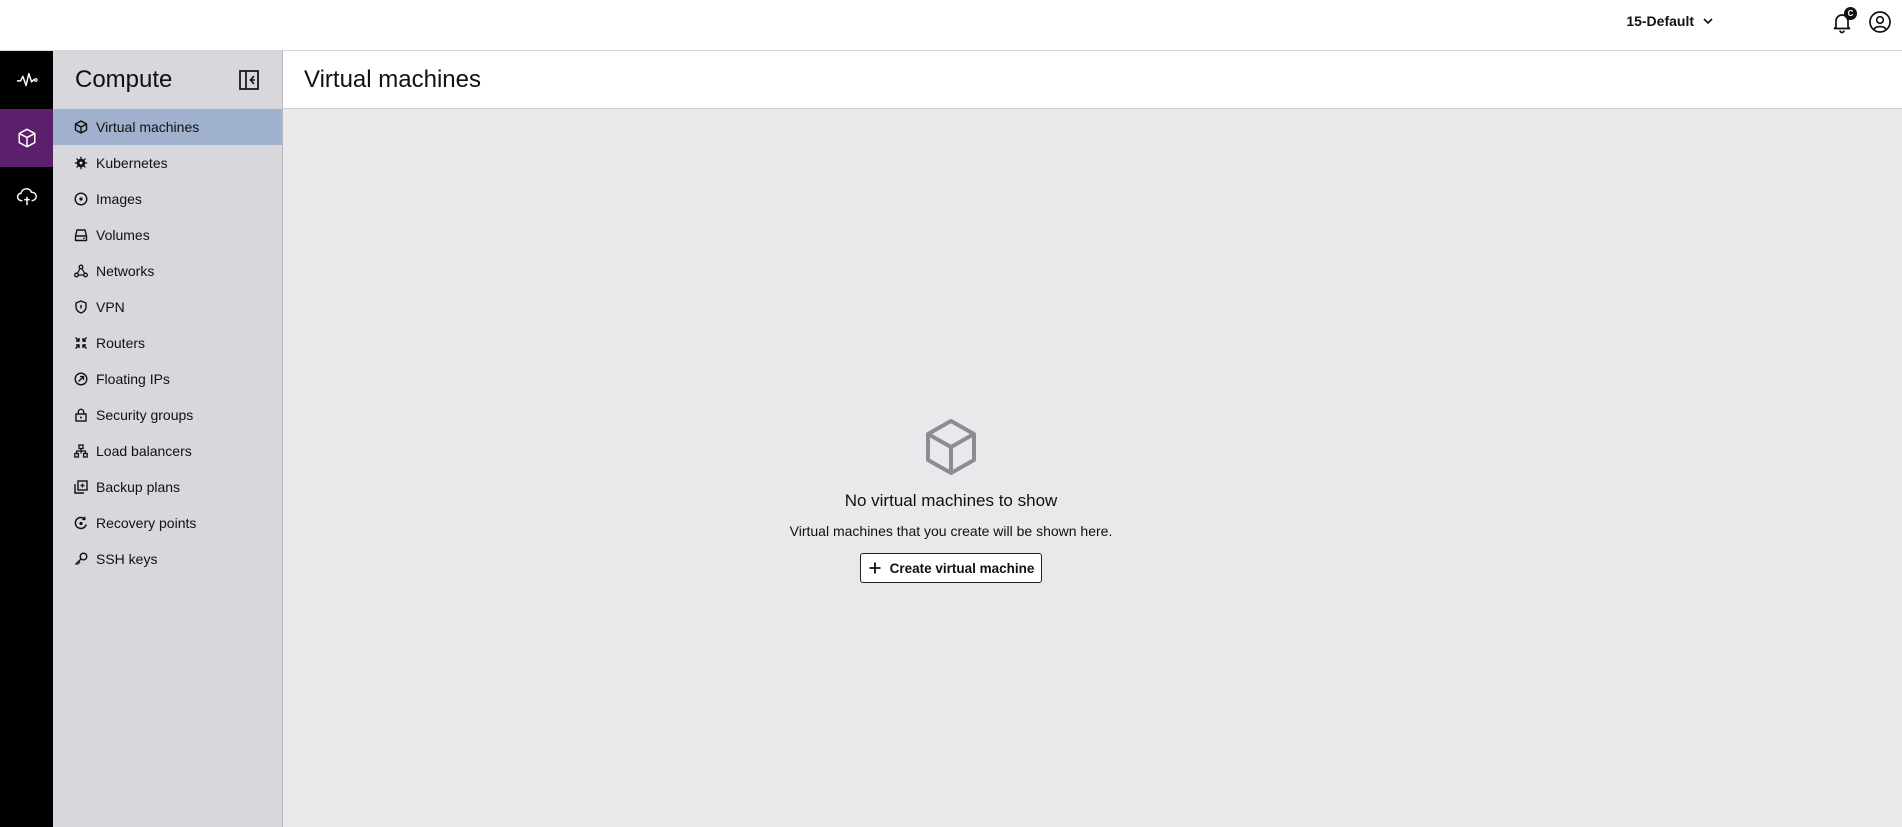 This screenshot has height=827, width=1902. Describe the element at coordinates (167, 559) in the screenshot. I see `sidebar-item-ssh-keys: SSH keys` at that location.